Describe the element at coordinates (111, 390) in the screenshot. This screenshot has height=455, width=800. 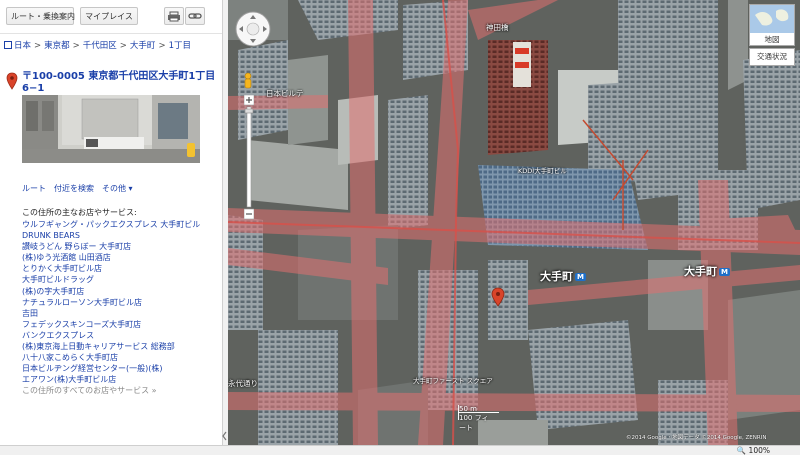
I see `more-services-link: この住所のすべてのお店やサービス »` at that location.